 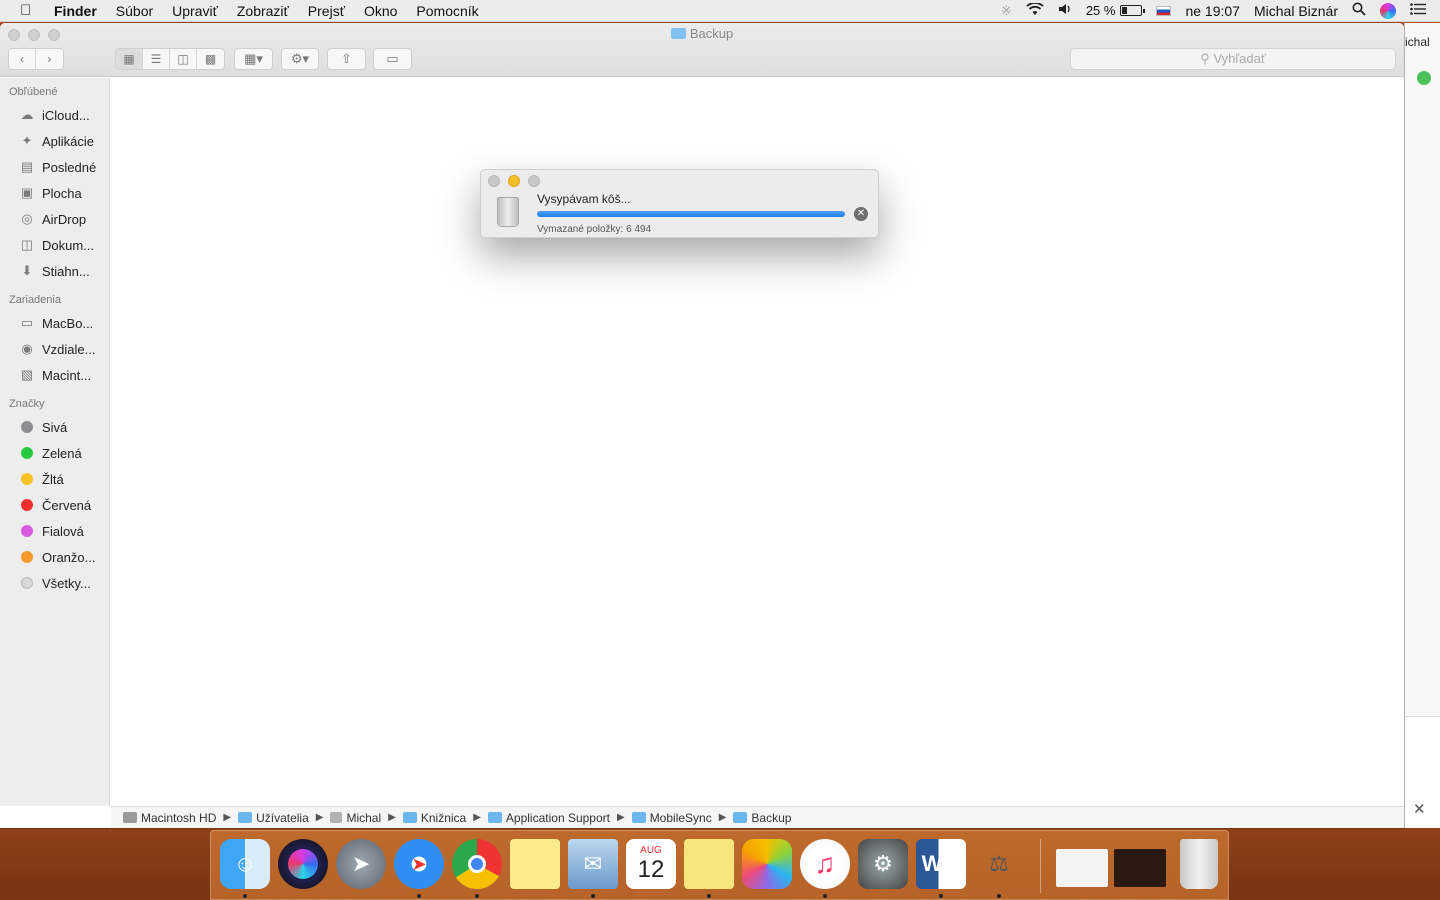 I want to click on itunes-icon: ♫, so click(x=825, y=864).